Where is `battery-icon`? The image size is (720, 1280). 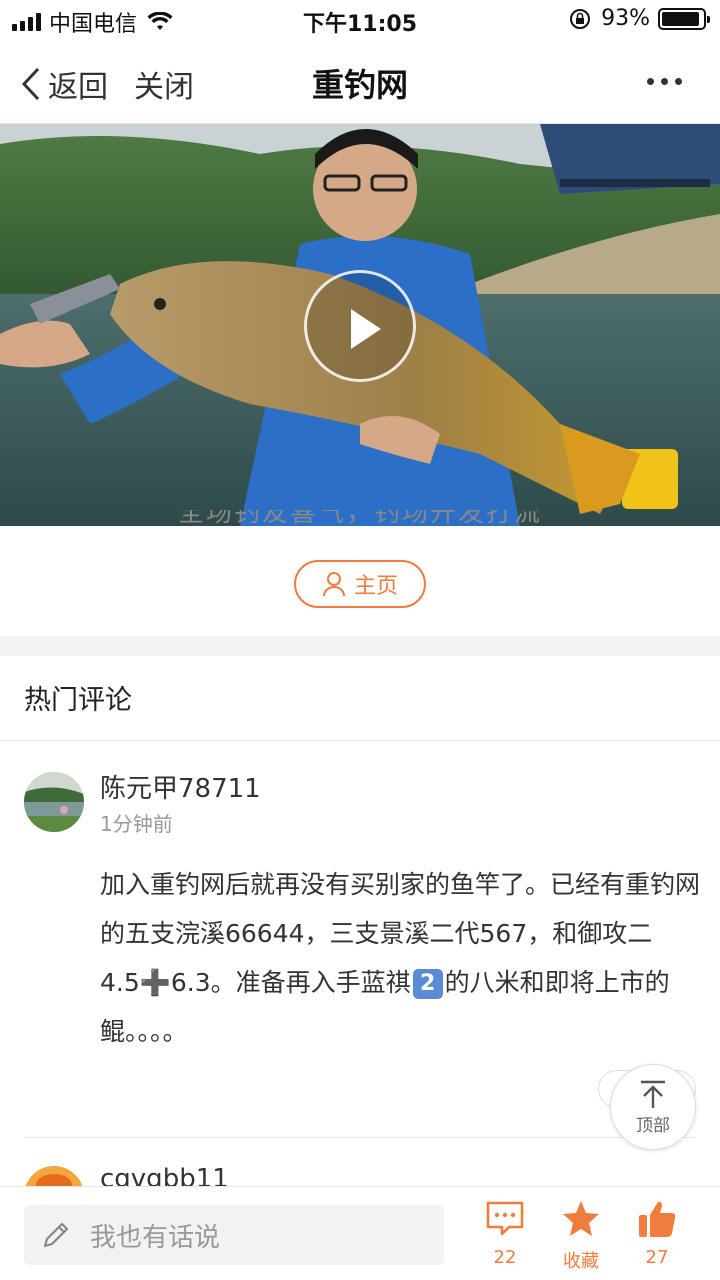 battery-icon is located at coordinates (684, 18).